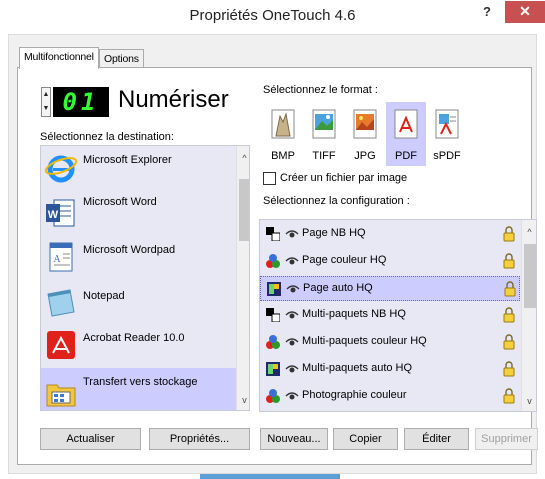  Describe the element at coordinates (390, 261) in the screenshot. I see `table-row: Page couleur HQ` at that location.